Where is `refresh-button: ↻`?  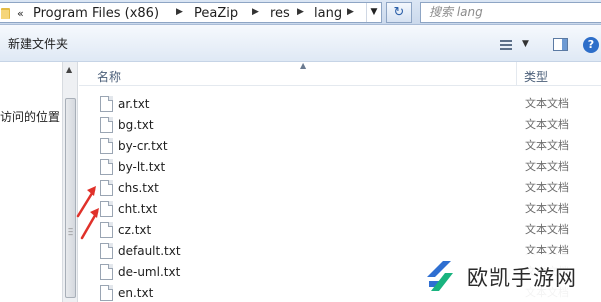
refresh-button: ↻ is located at coordinates (399, 12).